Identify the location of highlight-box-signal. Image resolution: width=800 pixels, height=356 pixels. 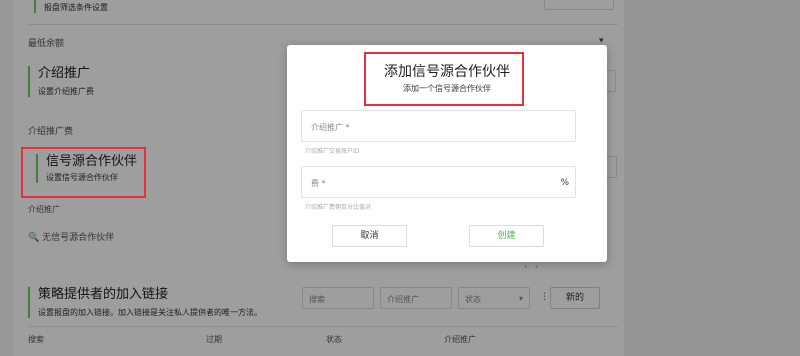
(83, 172).